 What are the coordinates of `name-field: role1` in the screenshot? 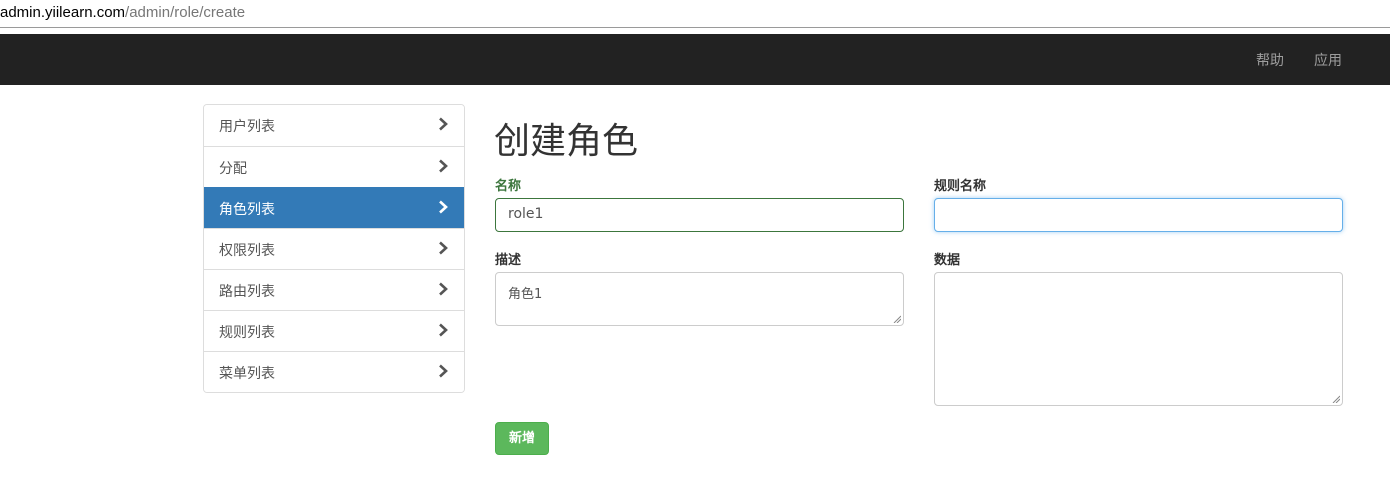 It's located at (699, 215).